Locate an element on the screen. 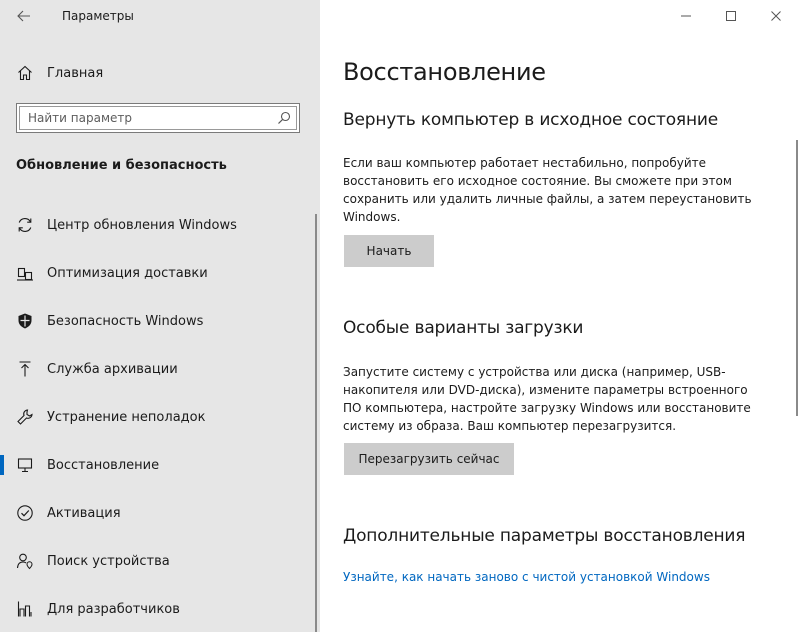 The image size is (800, 632). sidebar-item-label: Активация is located at coordinates (84, 513).